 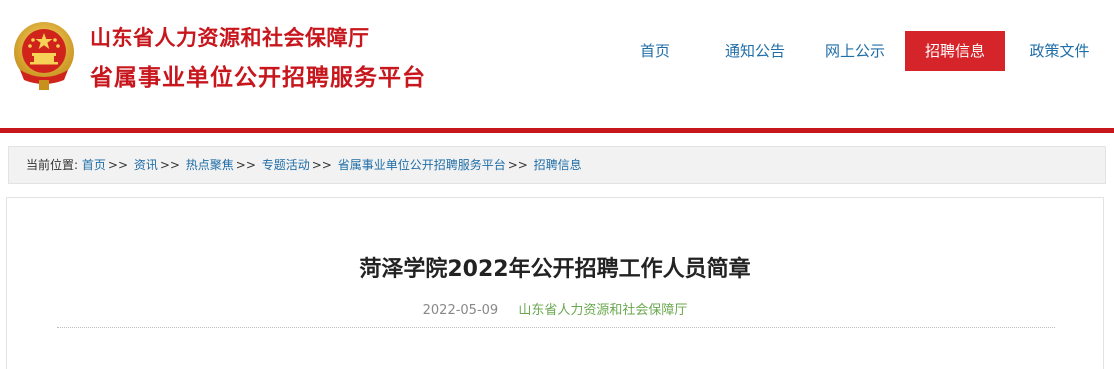 What do you see at coordinates (258, 78) in the screenshot?
I see `platform-name: 省属事业单位公开招聘服务平台` at bounding box center [258, 78].